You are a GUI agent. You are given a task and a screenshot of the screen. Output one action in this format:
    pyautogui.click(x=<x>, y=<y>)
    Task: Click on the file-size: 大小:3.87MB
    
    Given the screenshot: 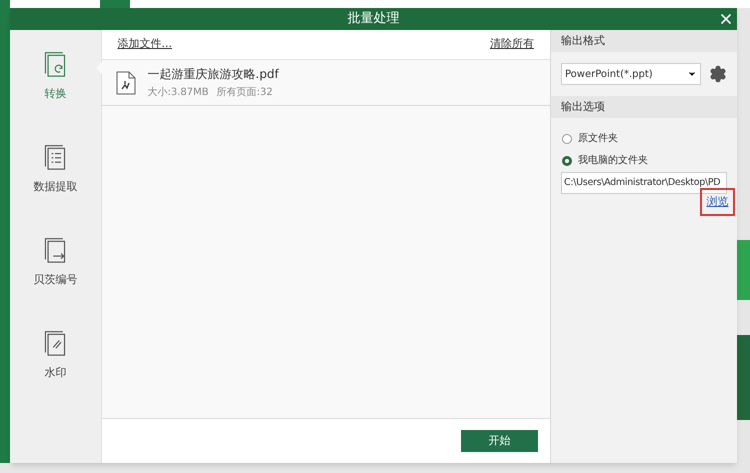 What is the action you would take?
    pyautogui.click(x=178, y=93)
    